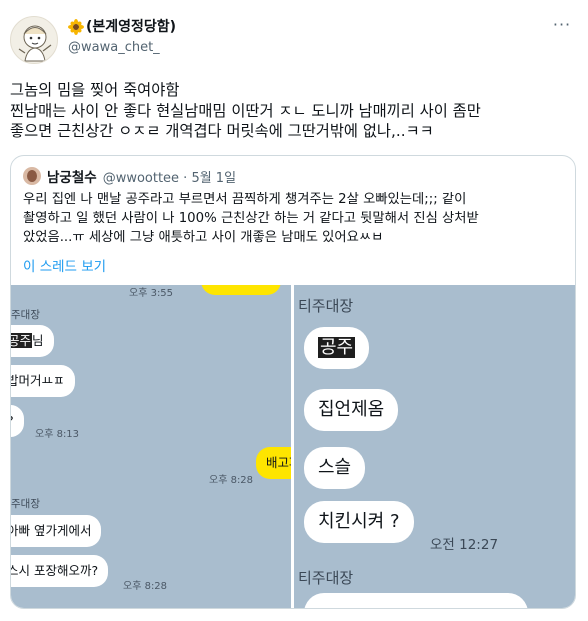 The image size is (588, 621). What do you see at coordinates (57, 434) in the screenshot?
I see `chat-time: 오후 8:13` at bounding box center [57, 434].